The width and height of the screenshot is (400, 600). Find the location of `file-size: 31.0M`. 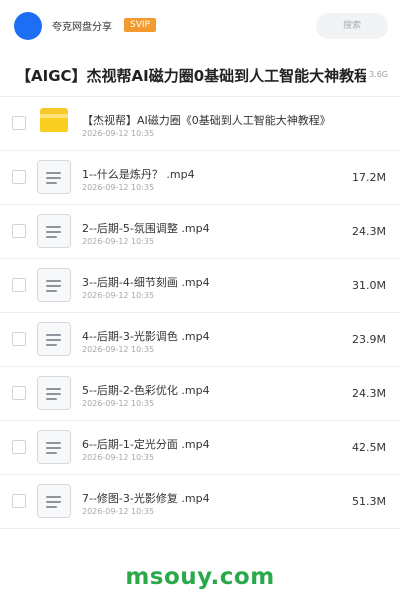

file-size: 31.0M is located at coordinates (369, 285).